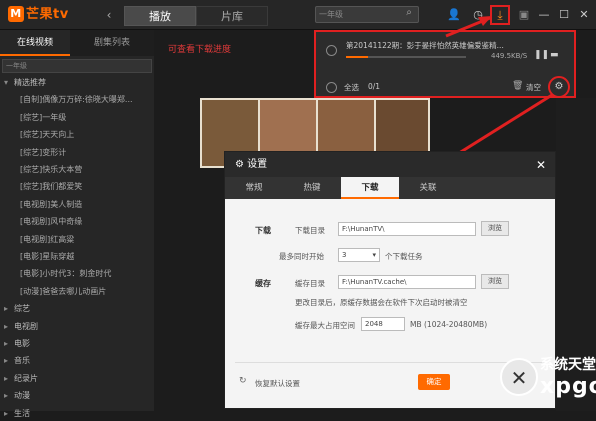 The image size is (596, 421). What do you see at coordinates (243, 381) in the screenshot?
I see `restore-icon: ↻` at bounding box center [243, 381].